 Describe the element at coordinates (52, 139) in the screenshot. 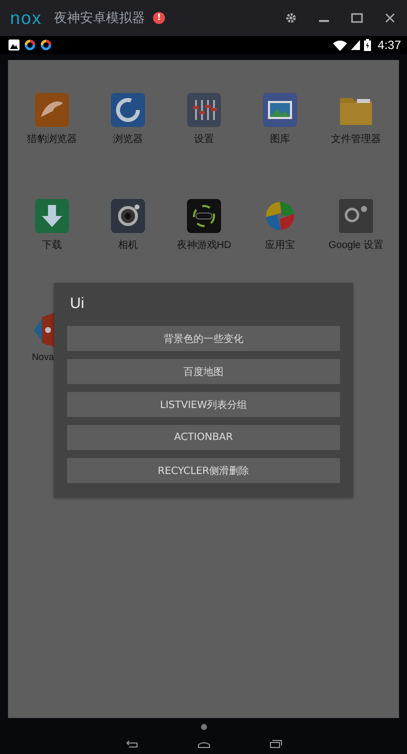

I see `app-label: 猎豹浏览器` at that location.